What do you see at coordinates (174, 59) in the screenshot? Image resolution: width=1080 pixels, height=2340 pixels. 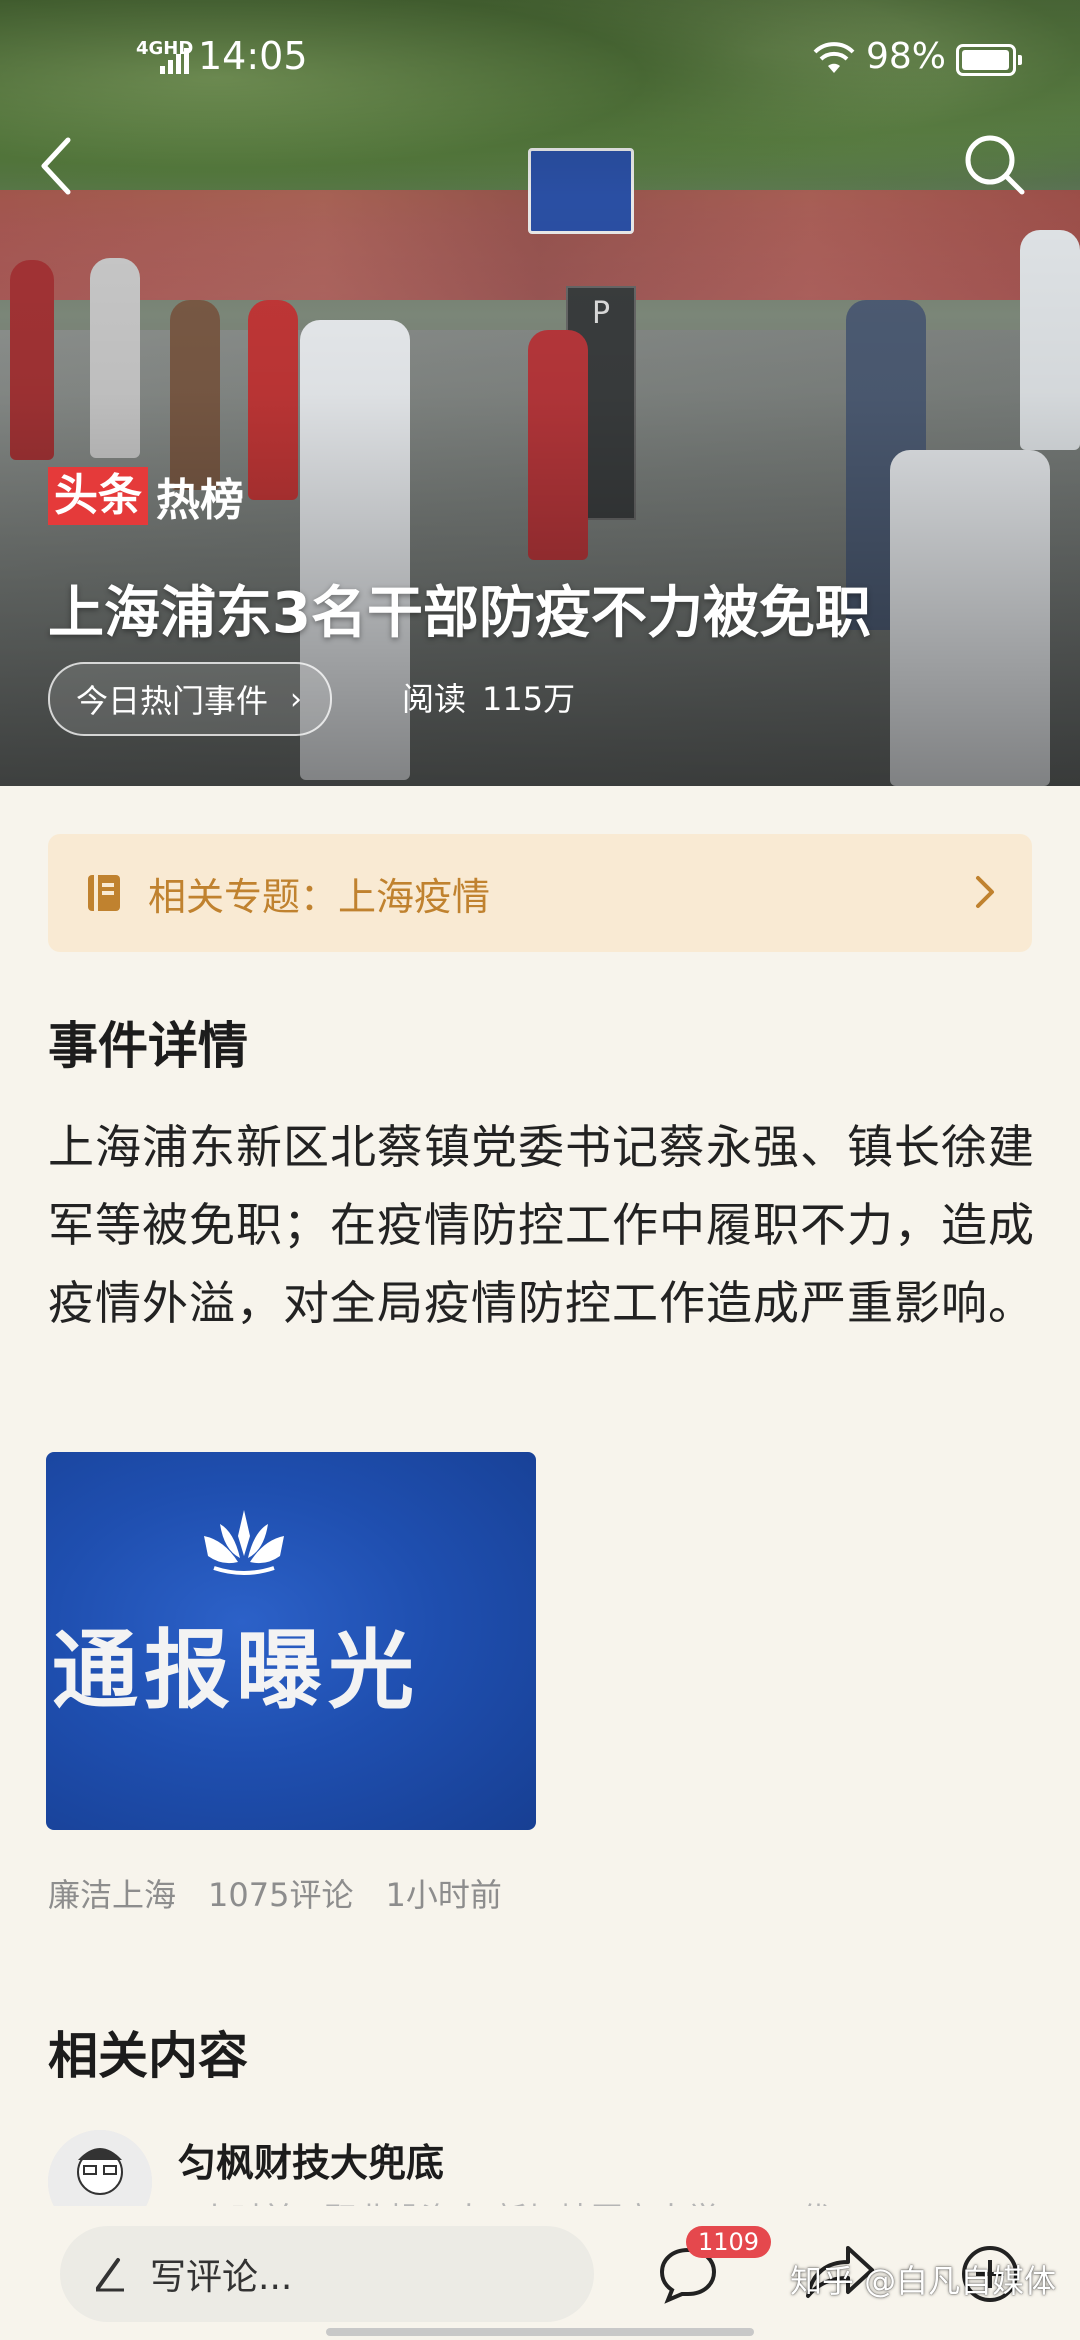 I see `signal-icon` at bounding box center [174, 59].